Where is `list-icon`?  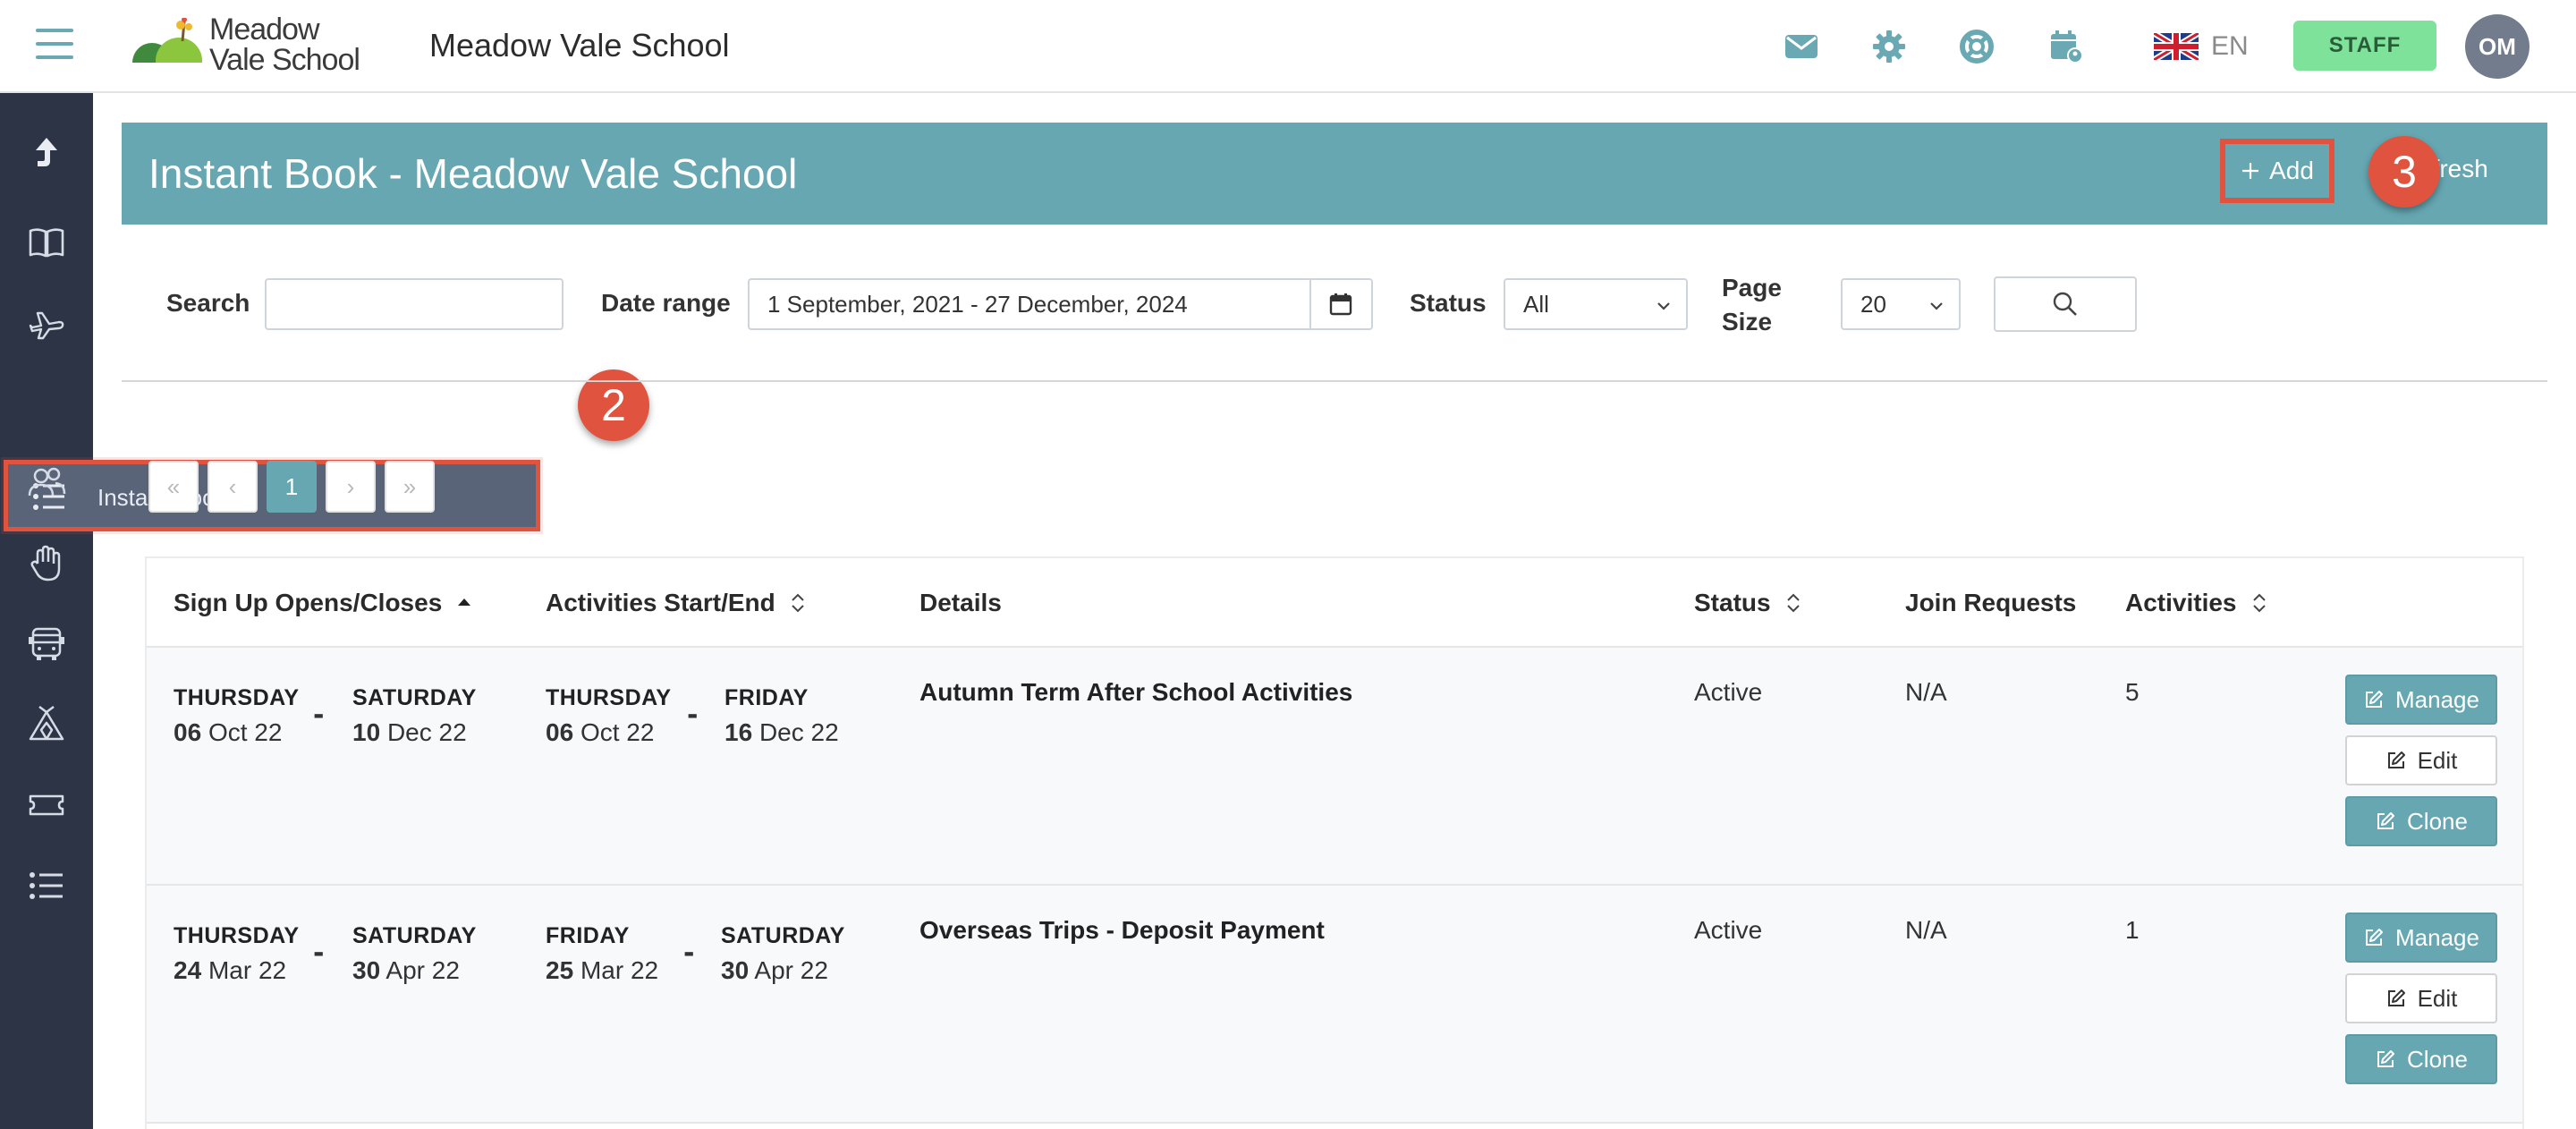
list-icon is located at coordinates (46, 885).